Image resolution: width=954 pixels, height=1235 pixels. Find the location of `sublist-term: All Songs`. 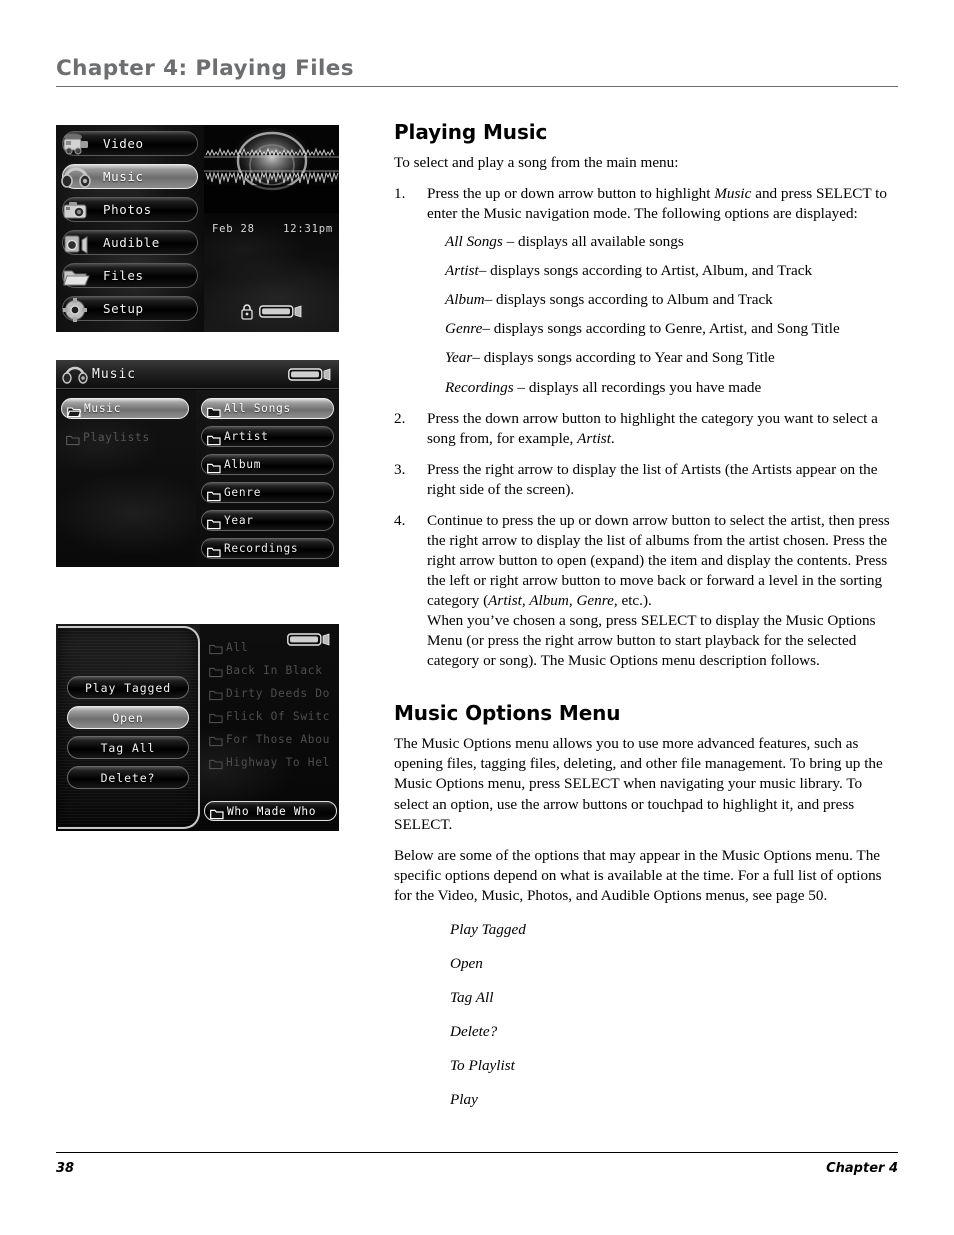

sublist-term: All Songs is located at coordinates (474, 242).